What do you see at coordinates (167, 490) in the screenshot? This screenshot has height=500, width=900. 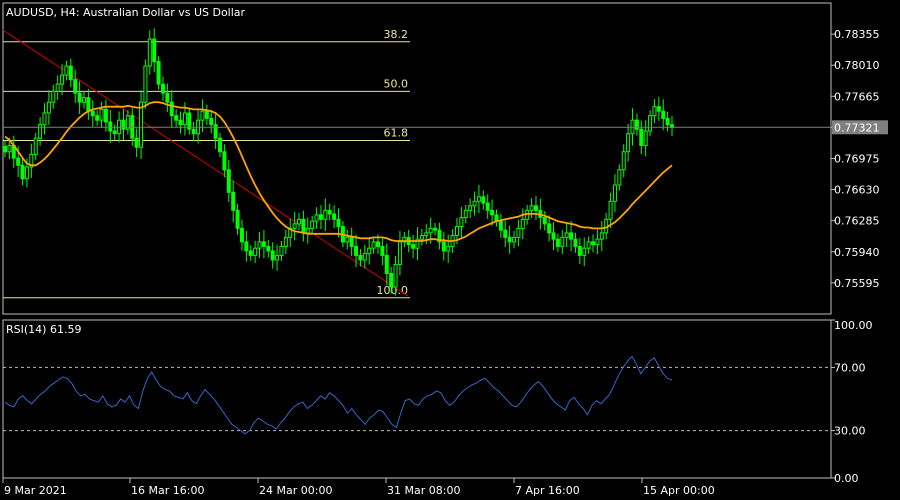 I see `time-tick-label: 16 Mar 16:00` at bounding box center [167, 490].